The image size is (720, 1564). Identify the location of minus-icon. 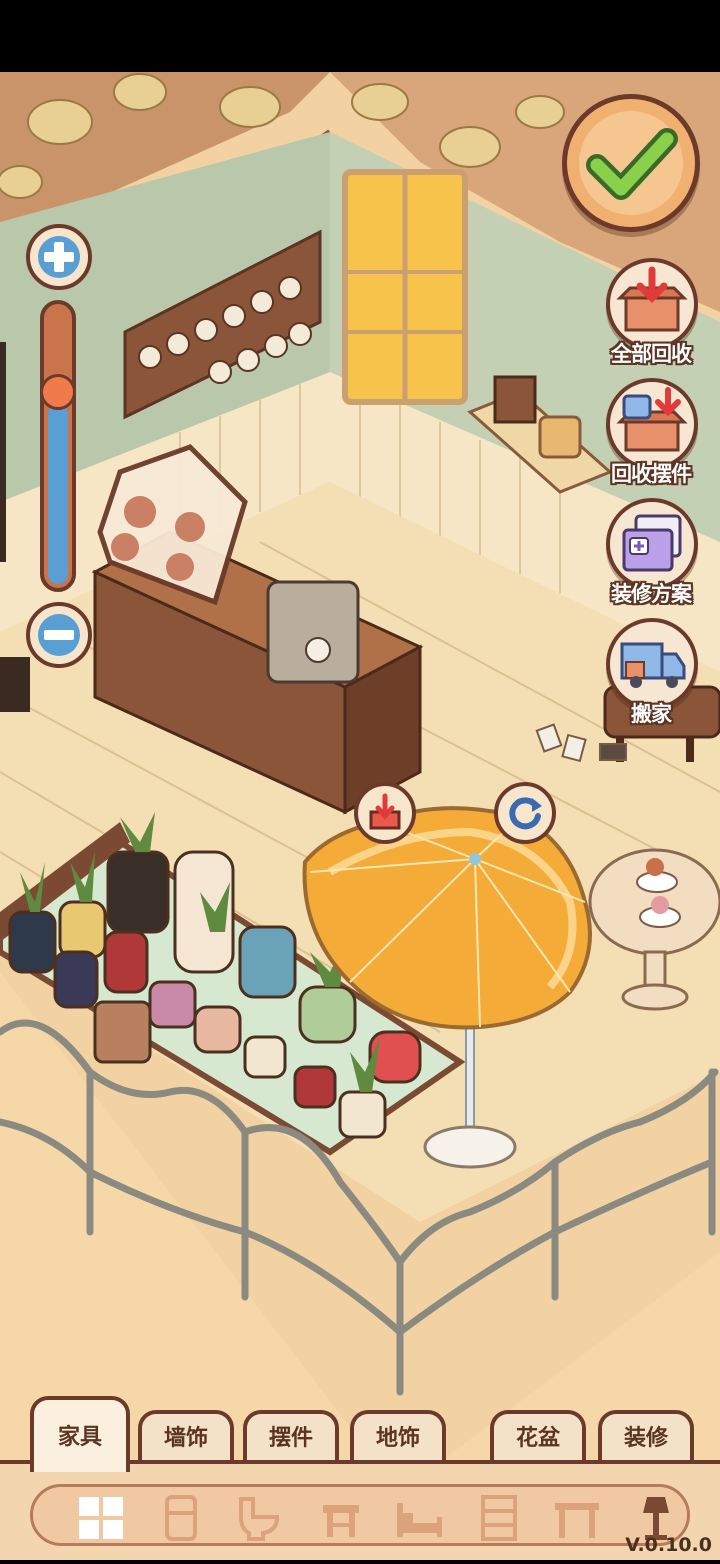
(59, 635).